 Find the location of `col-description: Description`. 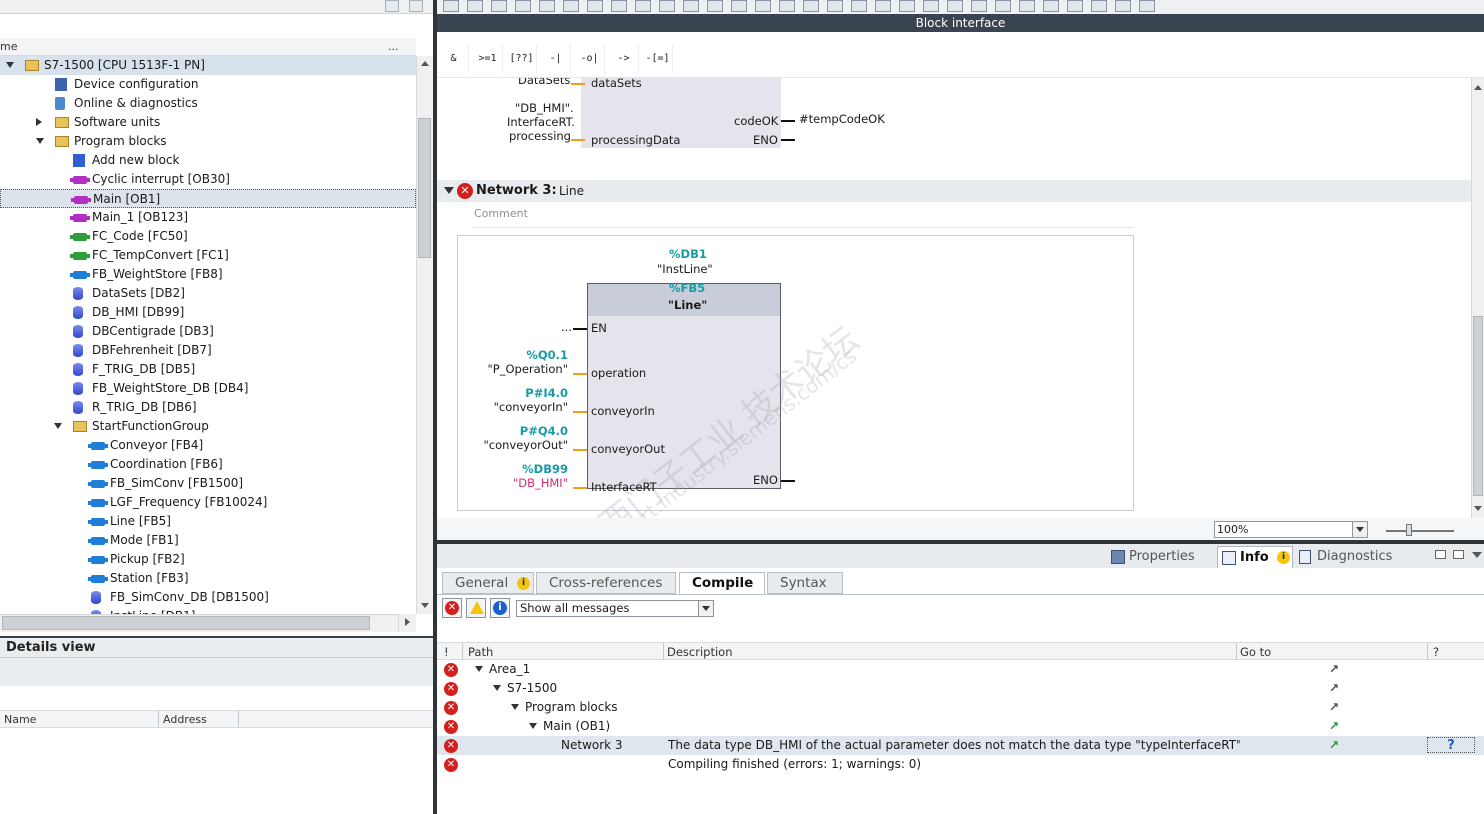

col-description: Description is located at coordinates (700, 652).